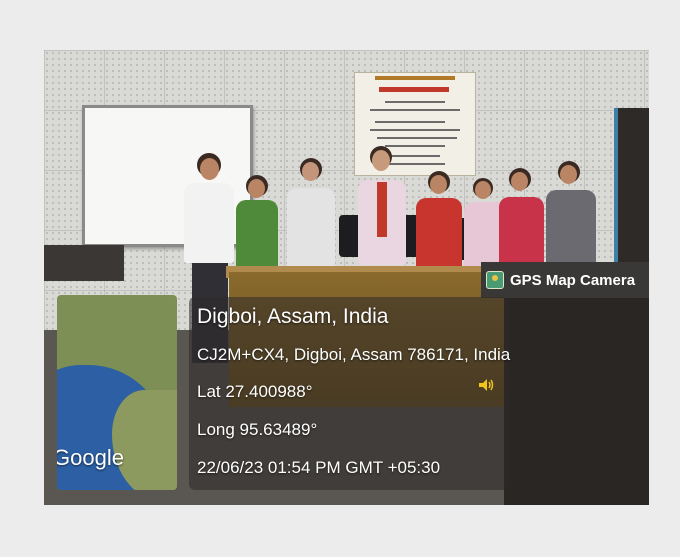  What do you see at coordinates (414, 89) in the screenshot?
I see `banner-civil-services` at bounding box center [414, 89].